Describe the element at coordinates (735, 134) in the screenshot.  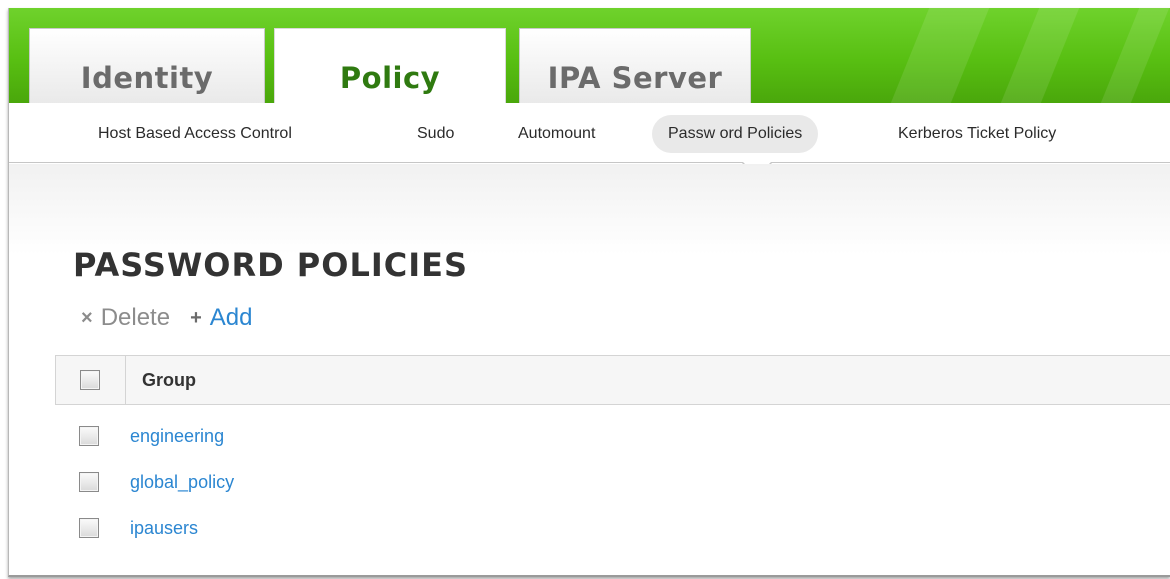
I see `subnav-item-password-policies: Passw ord Policies` at that location.